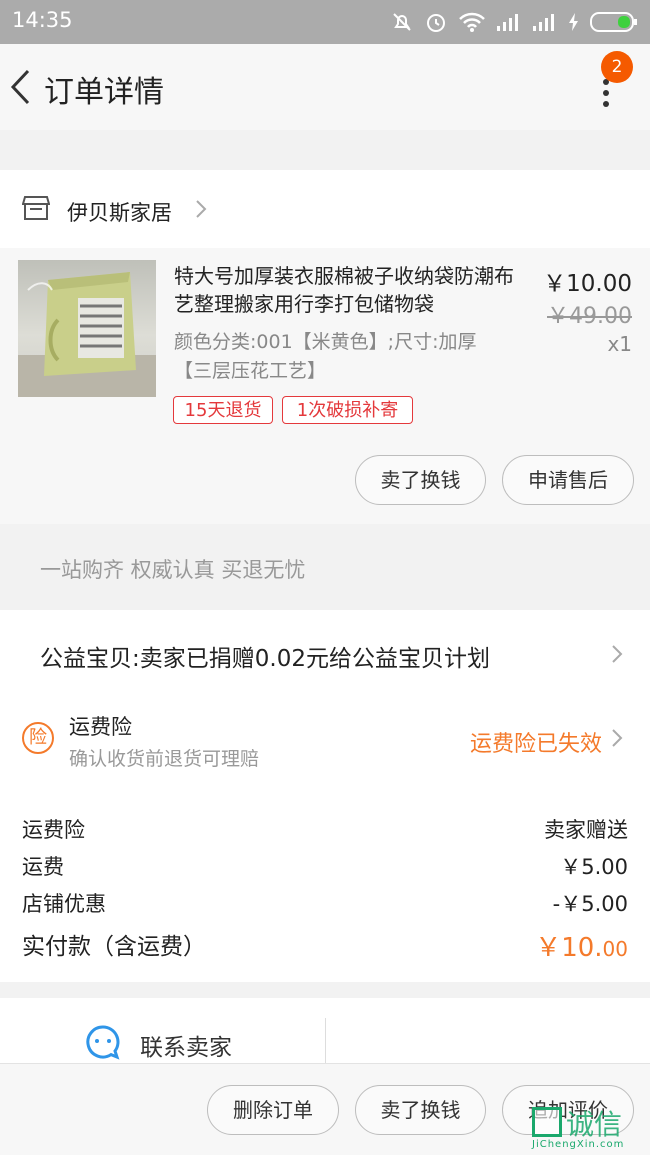 This screenshot has width=650, height=1155. What do you see at coordinates (587, 284) in the screenshot?
I see `product-price: ￥10.00` at bounding box center [587, 284].